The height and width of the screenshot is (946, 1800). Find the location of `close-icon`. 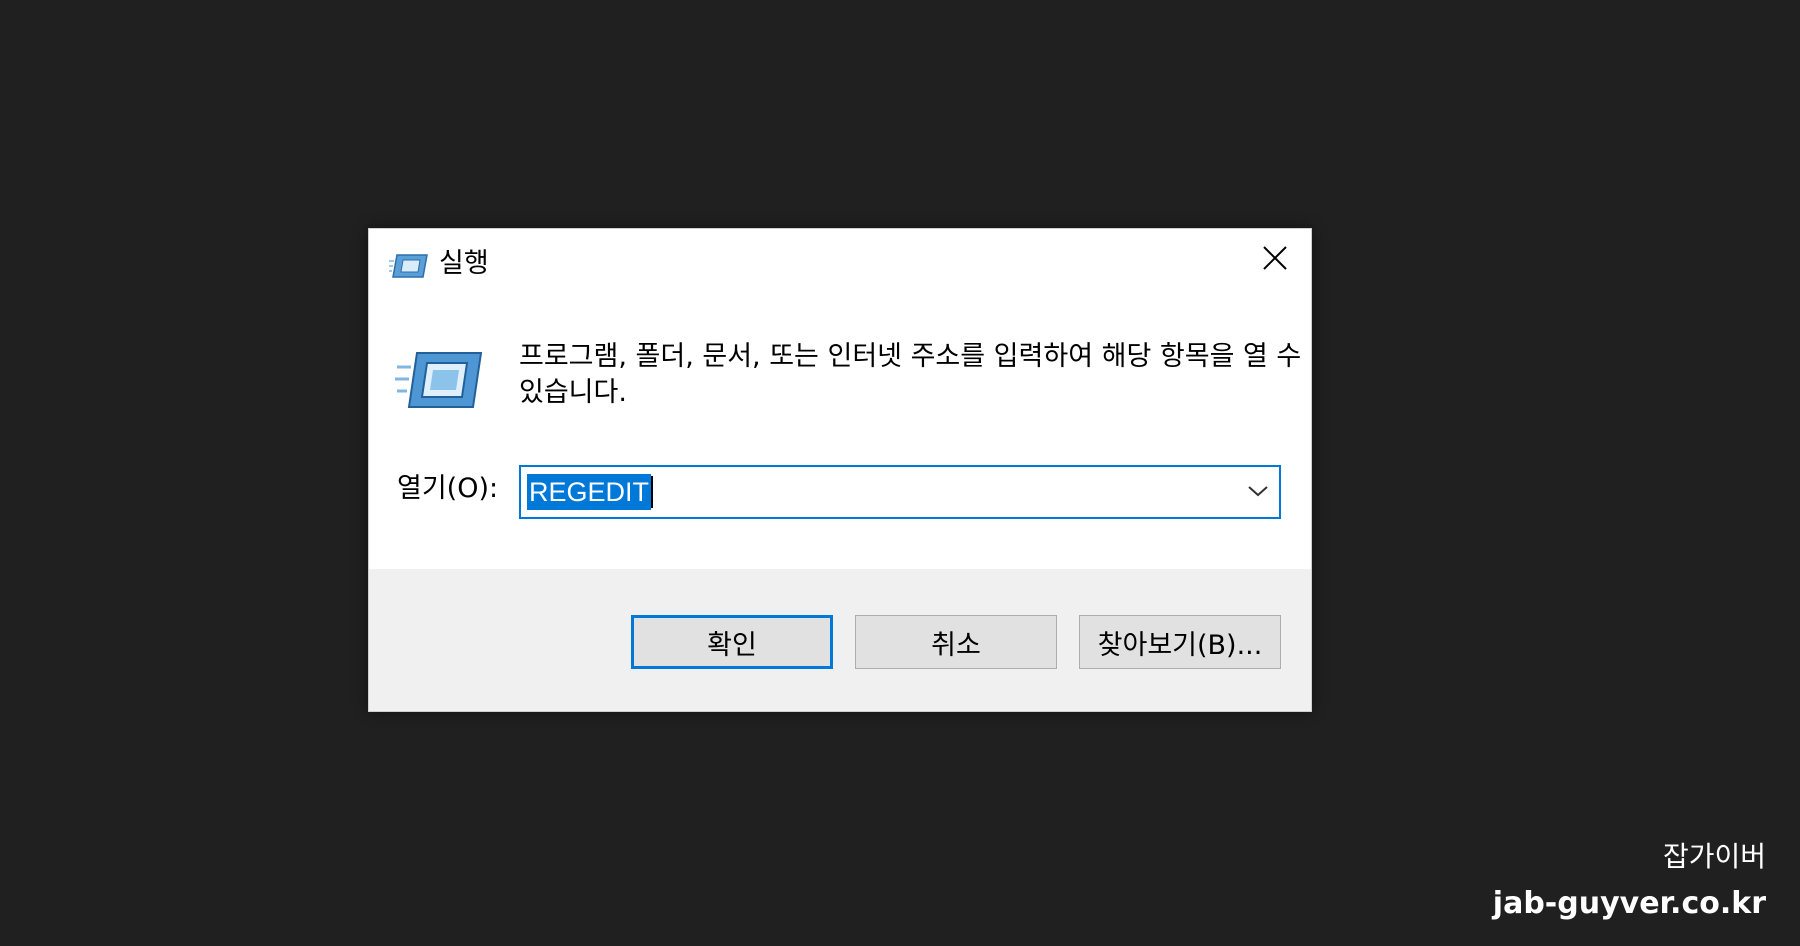

close-icon is located at coordinates (1275, 260).